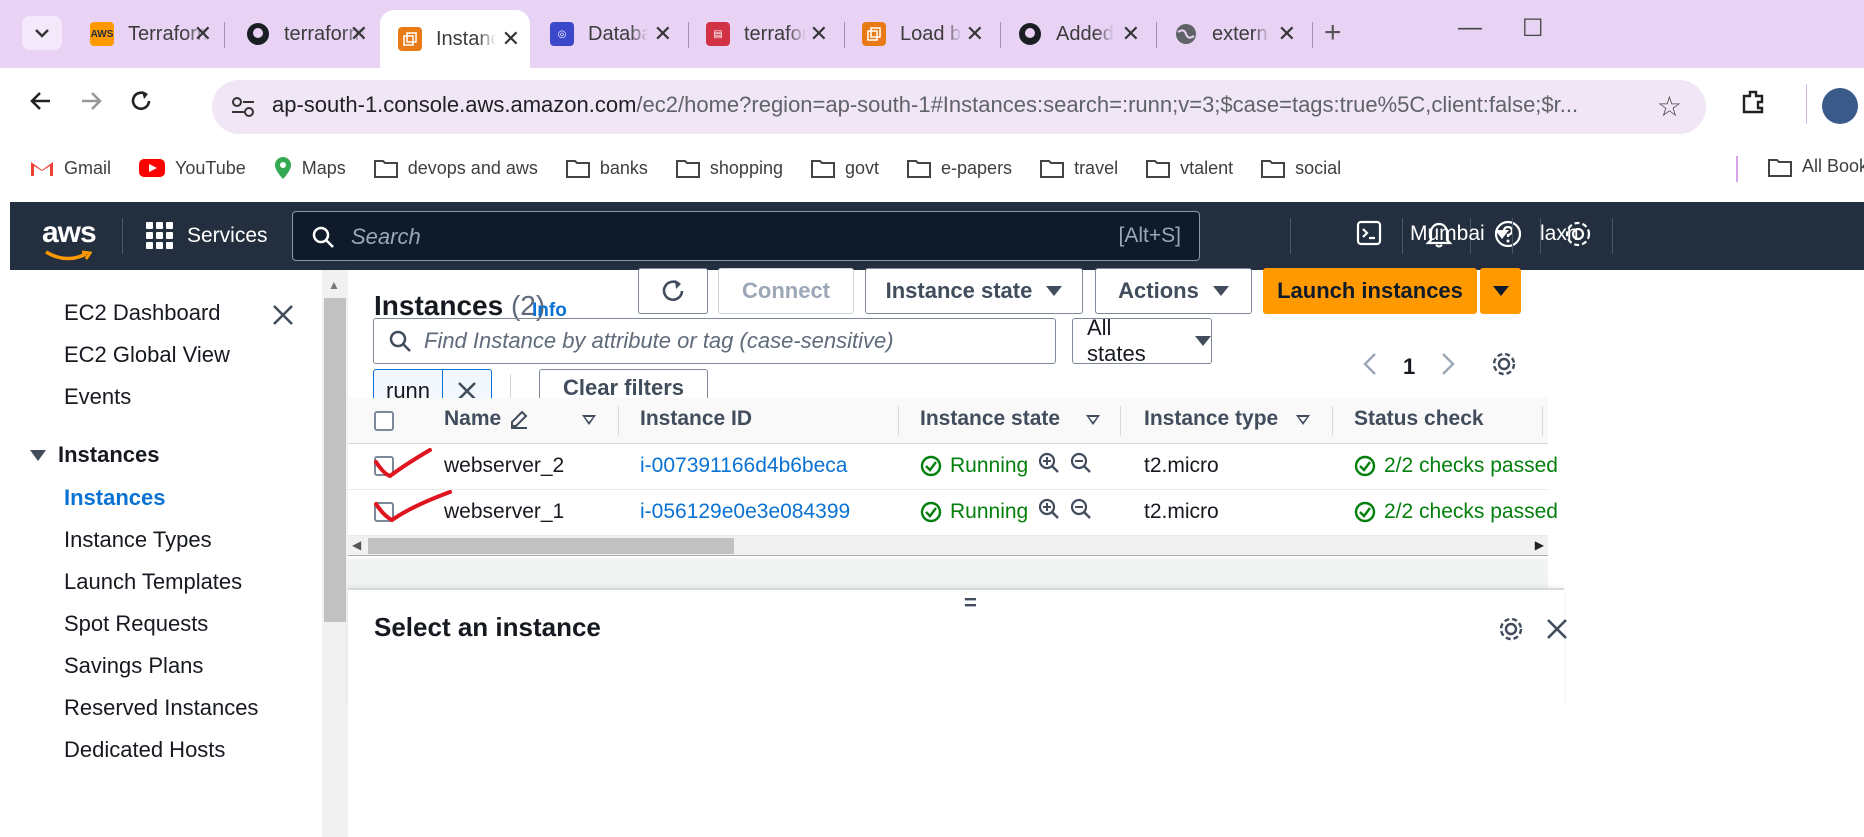  I want to click on minimize-icon: —, so click(1470, 28).